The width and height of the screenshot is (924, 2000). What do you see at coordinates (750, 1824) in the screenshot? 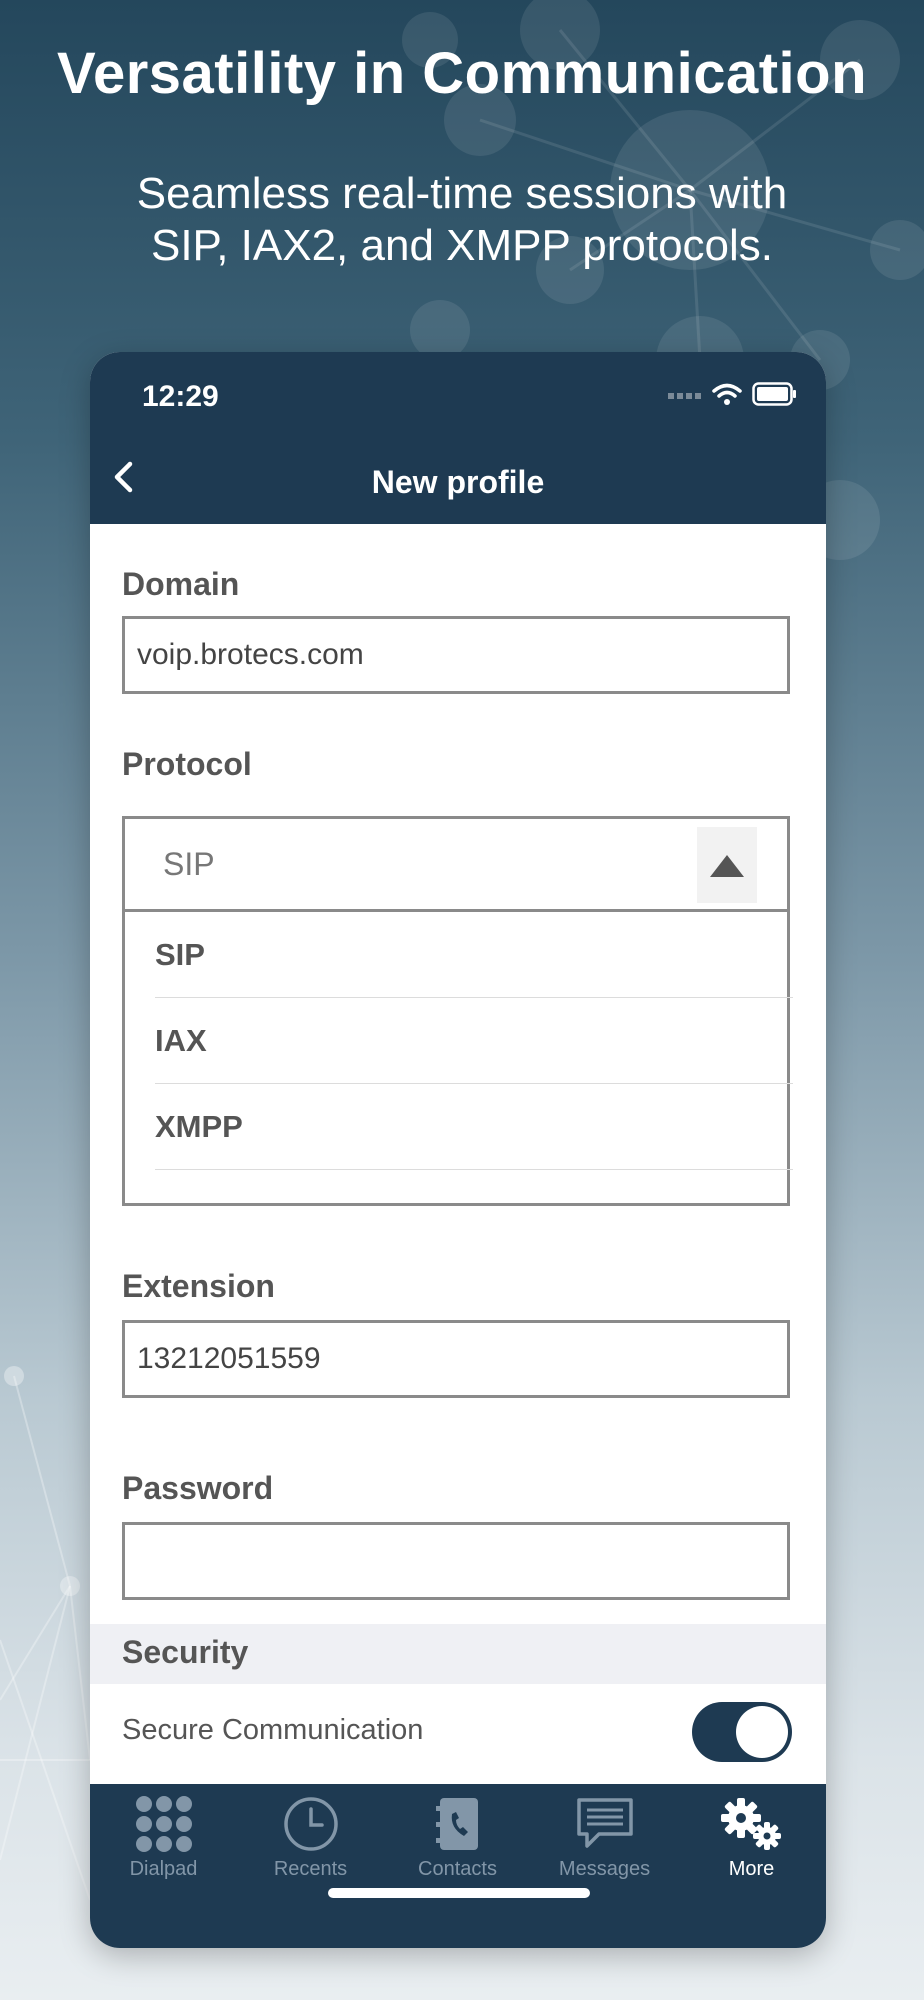
I see `gears-icon` at bounding box center [750, 1824].